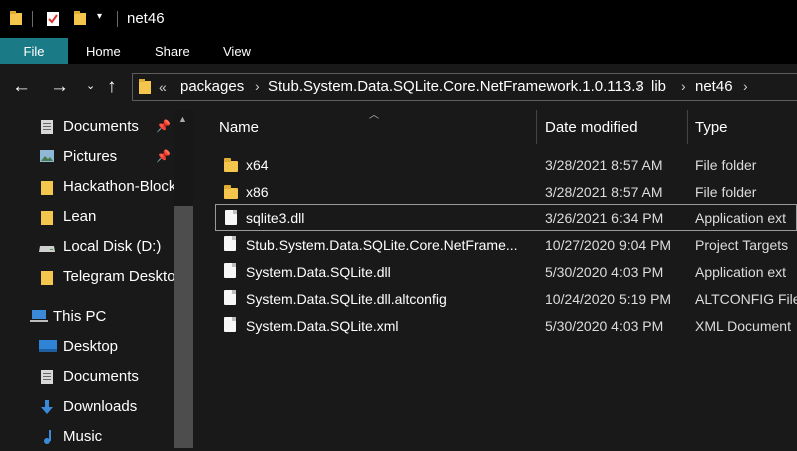  I want to click on file-date: 10/24/2020 5:19 PM, so click(608, 299).